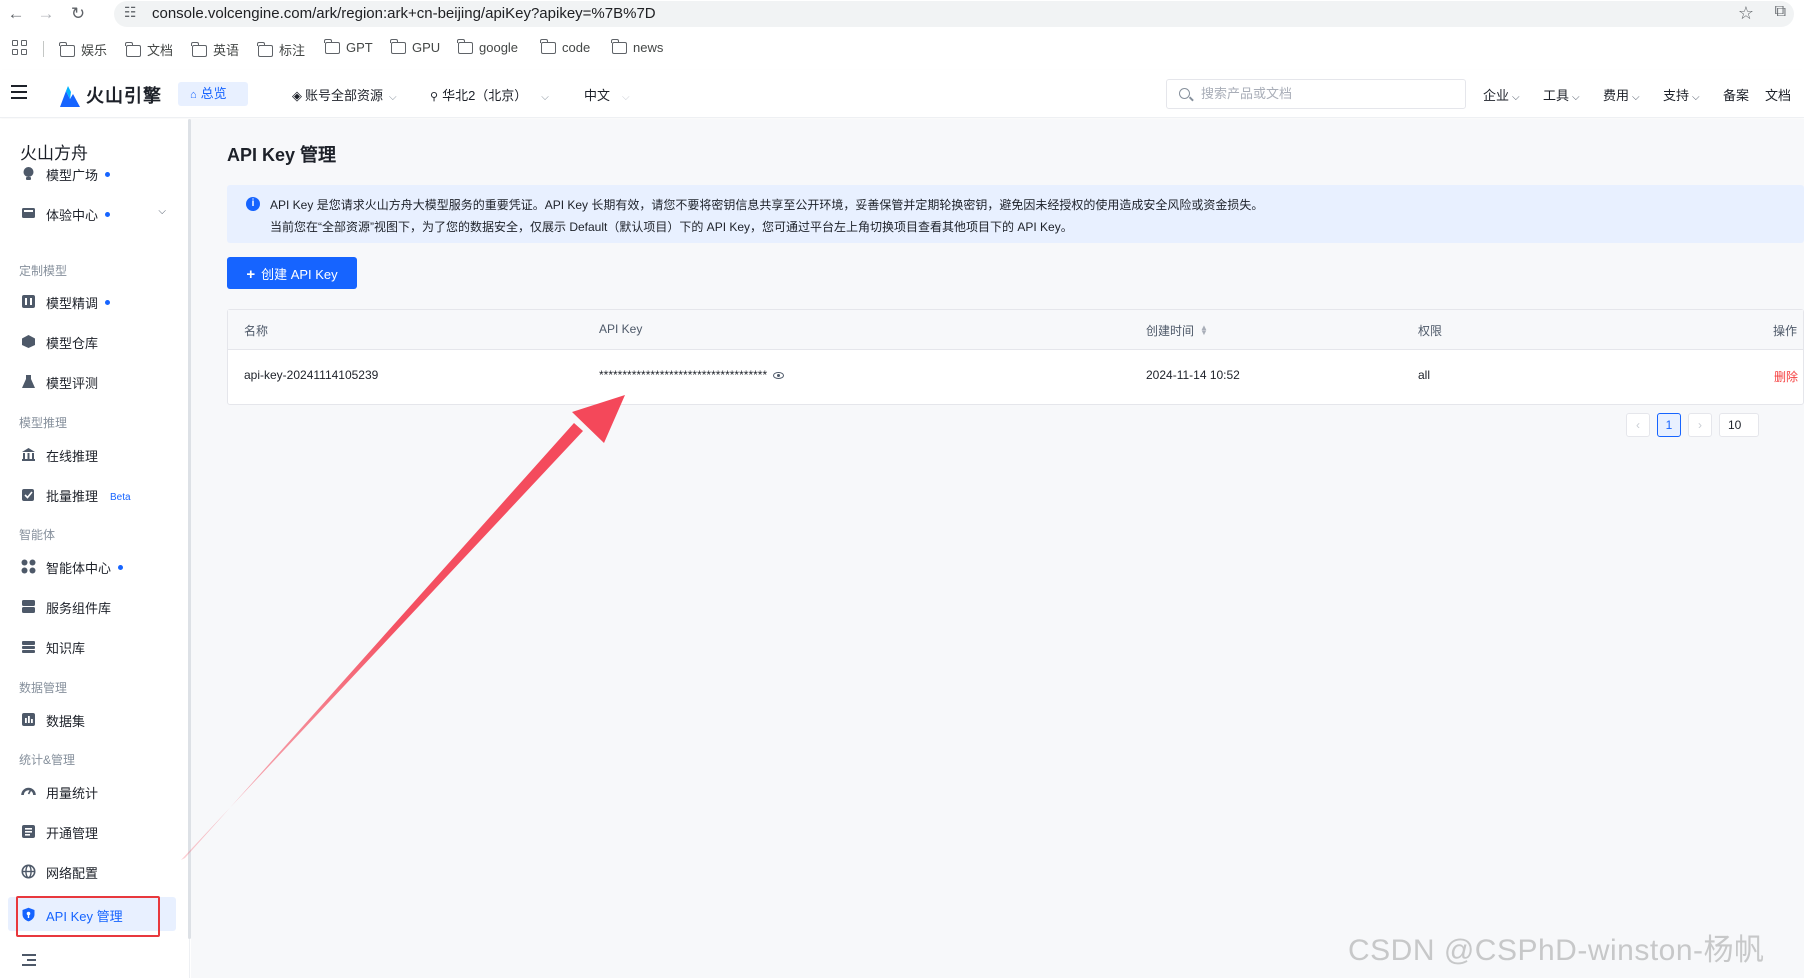 This screenshot has height=978, width=1804. Describe the element at coordinates (637, 48) in the screenshot. I see `bookmark-folder: news` at that location.